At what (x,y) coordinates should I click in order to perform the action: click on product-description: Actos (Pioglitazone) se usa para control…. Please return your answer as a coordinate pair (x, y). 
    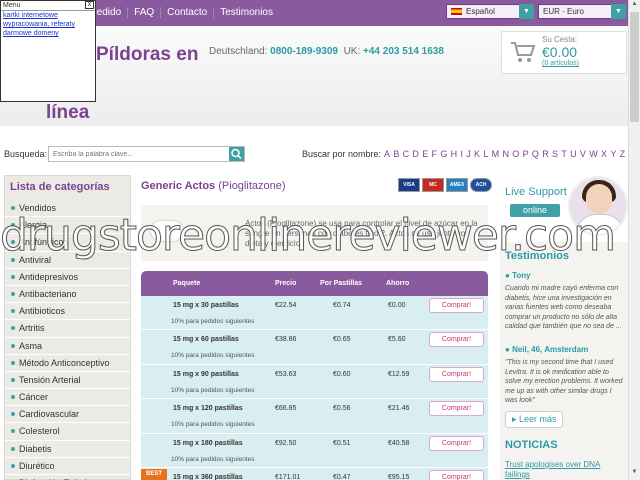
    Looking at the image, I should click on (361, 233).